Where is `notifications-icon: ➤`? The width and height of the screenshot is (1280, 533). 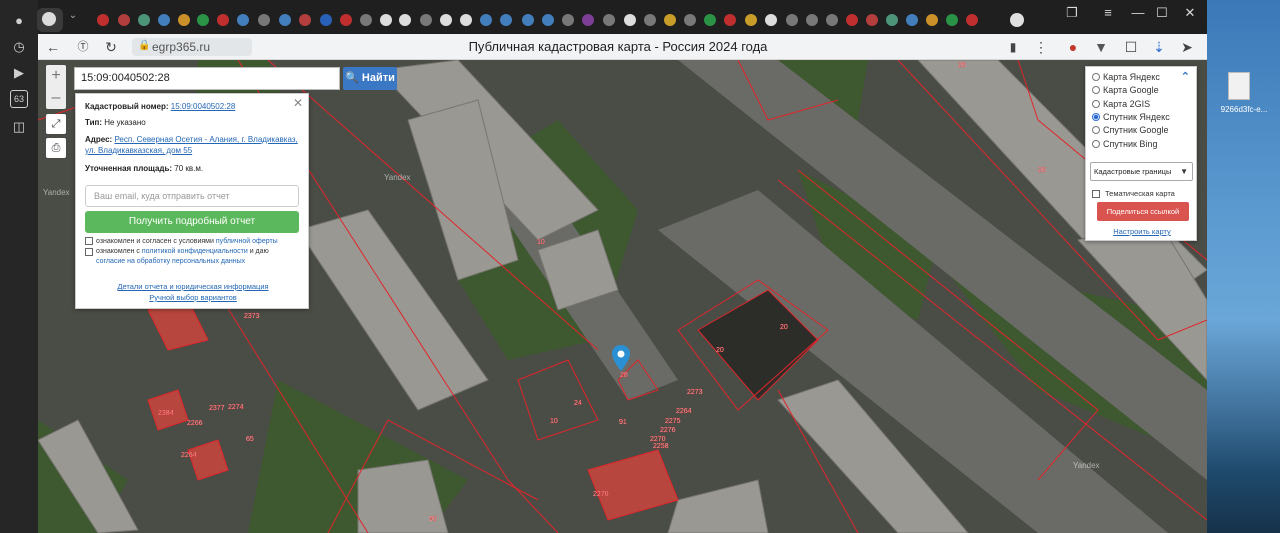 notifications-icon: ➤ is located at coordinates (1187, 47).